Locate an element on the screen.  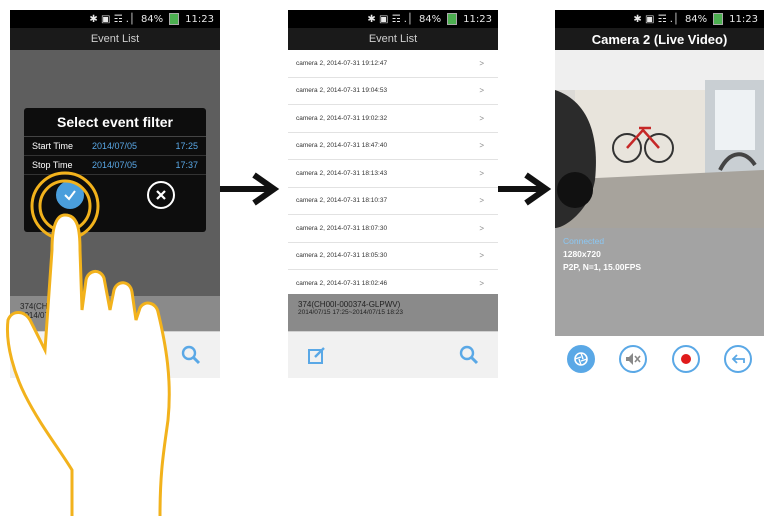
list-item: camera 2, 2014-07-31 19:02:32 > is located at coordinates (393, 119).